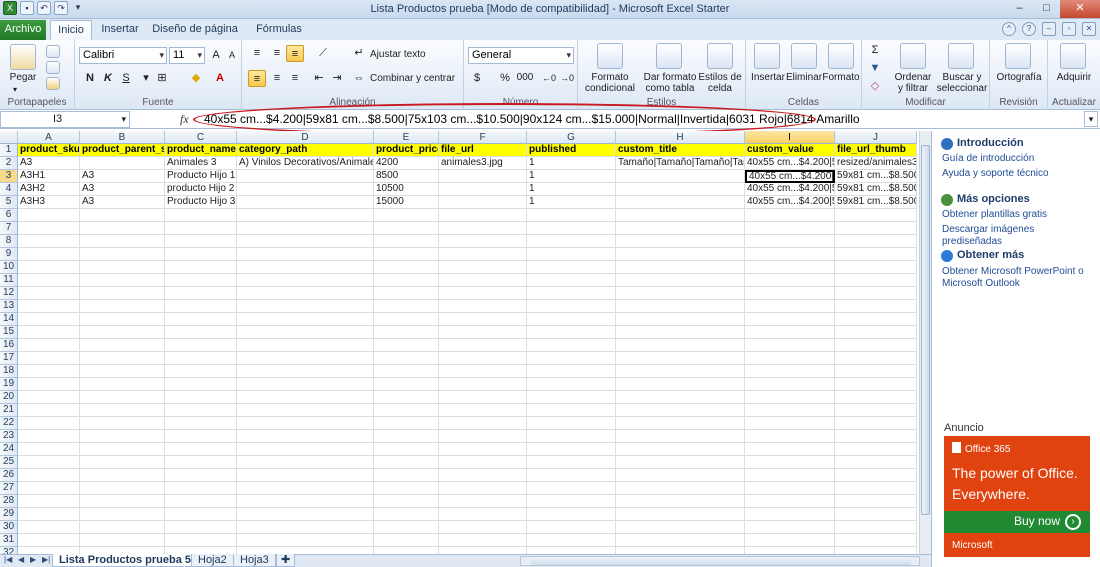  I want to click on row-header-5: 5, so click(9, 202).